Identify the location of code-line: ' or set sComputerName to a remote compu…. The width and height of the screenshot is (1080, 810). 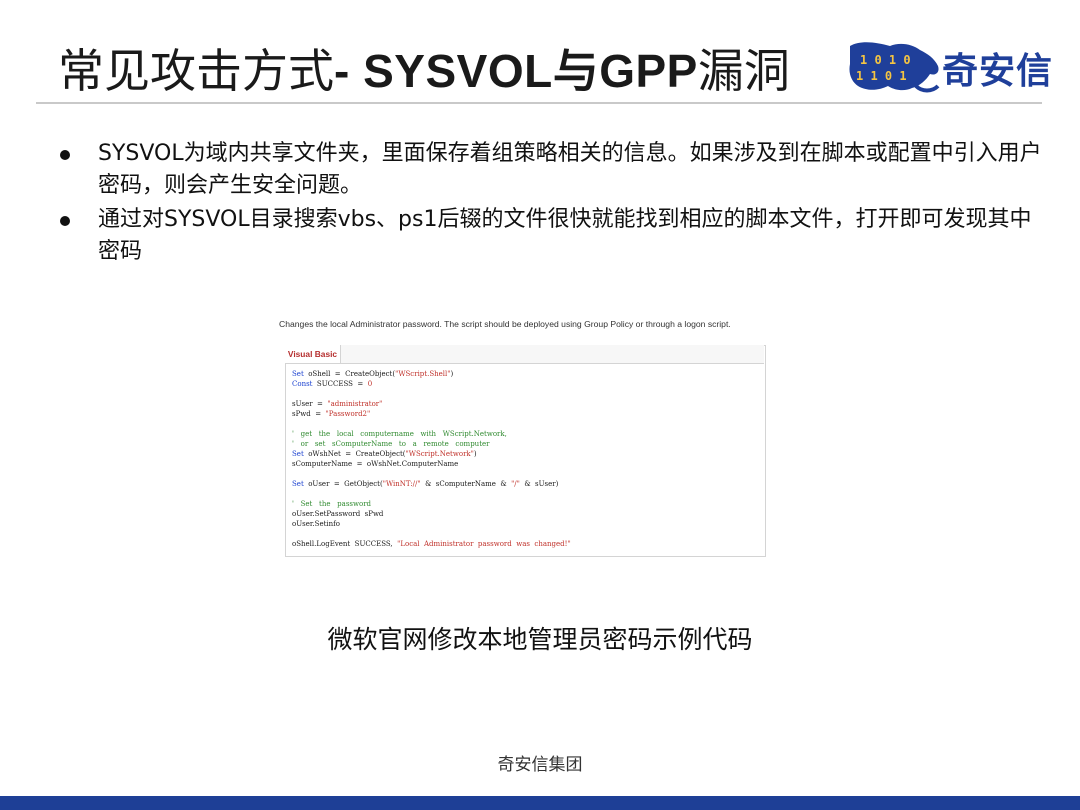
(431, 444).